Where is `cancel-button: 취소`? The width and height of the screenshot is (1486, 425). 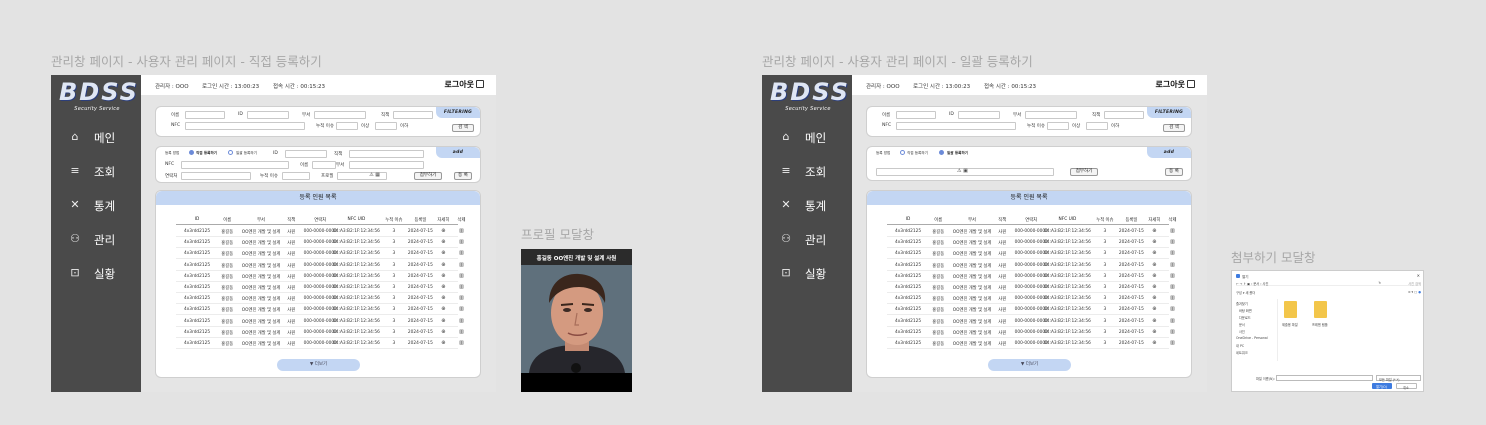 cancel-button: 취소 is located at coordinates (1406, 386).